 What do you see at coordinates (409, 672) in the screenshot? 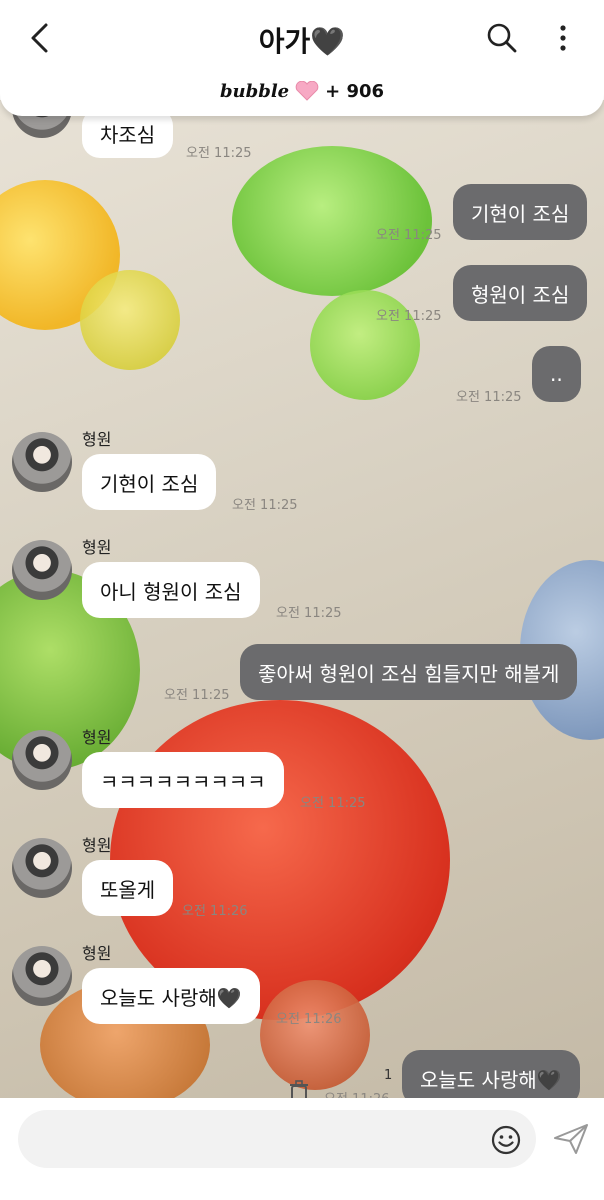
I see `message-outgoing: 좋아써 형원이 조심 힘들지만 해볼게` at bounding box center [409, 672].